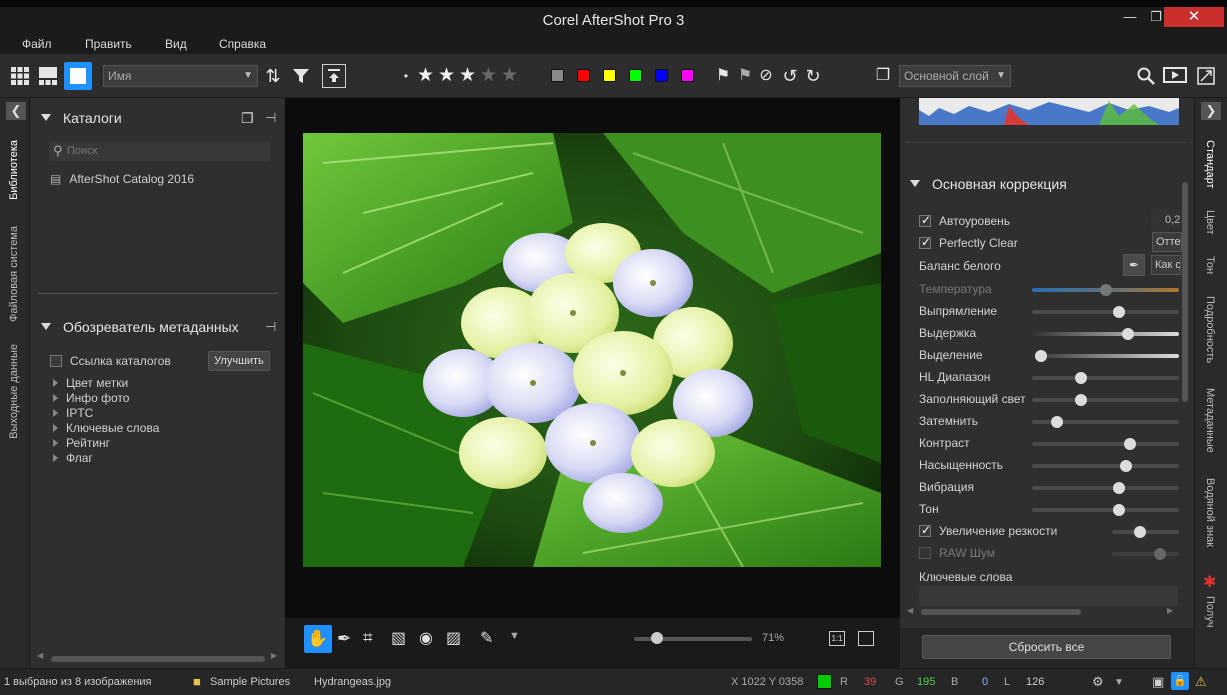 The image size is (1227, 695). Describe the element at coordinates (1210, 164) in the screenshot. I see `tab-standard: Стандарт` at that location.